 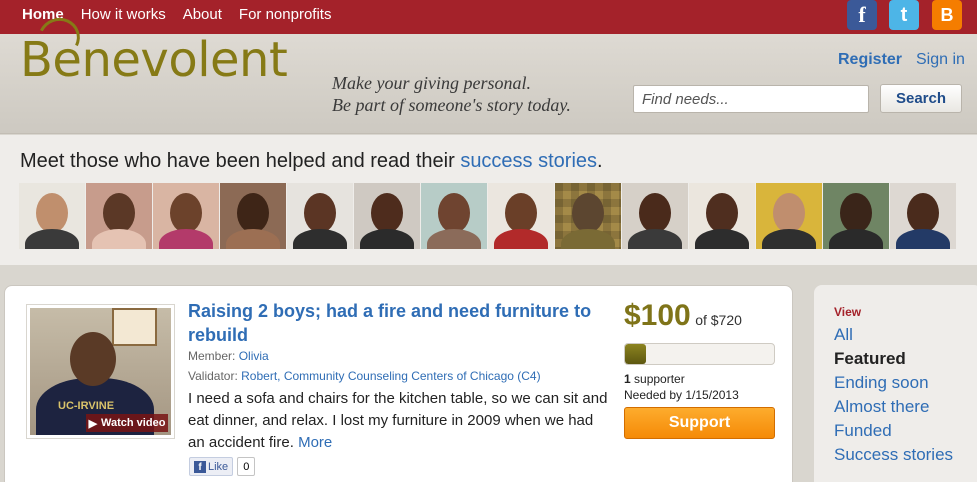 I want to click on view-filter-title: View, so click(x=848, y=312).